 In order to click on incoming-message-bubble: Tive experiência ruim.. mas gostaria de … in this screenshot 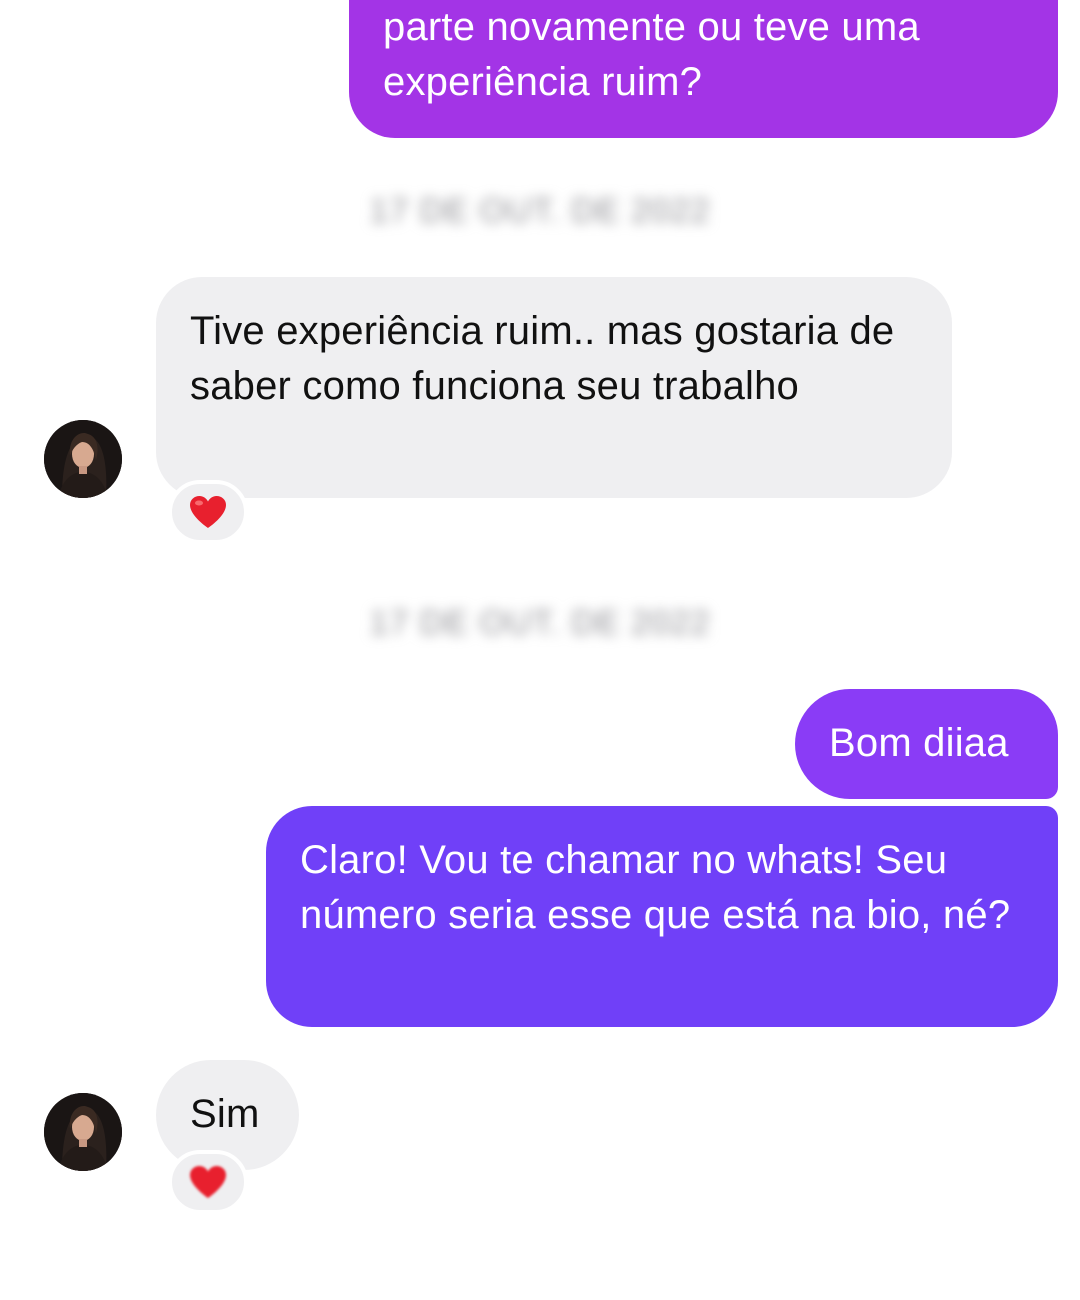, I will do `click(554, 387)`.